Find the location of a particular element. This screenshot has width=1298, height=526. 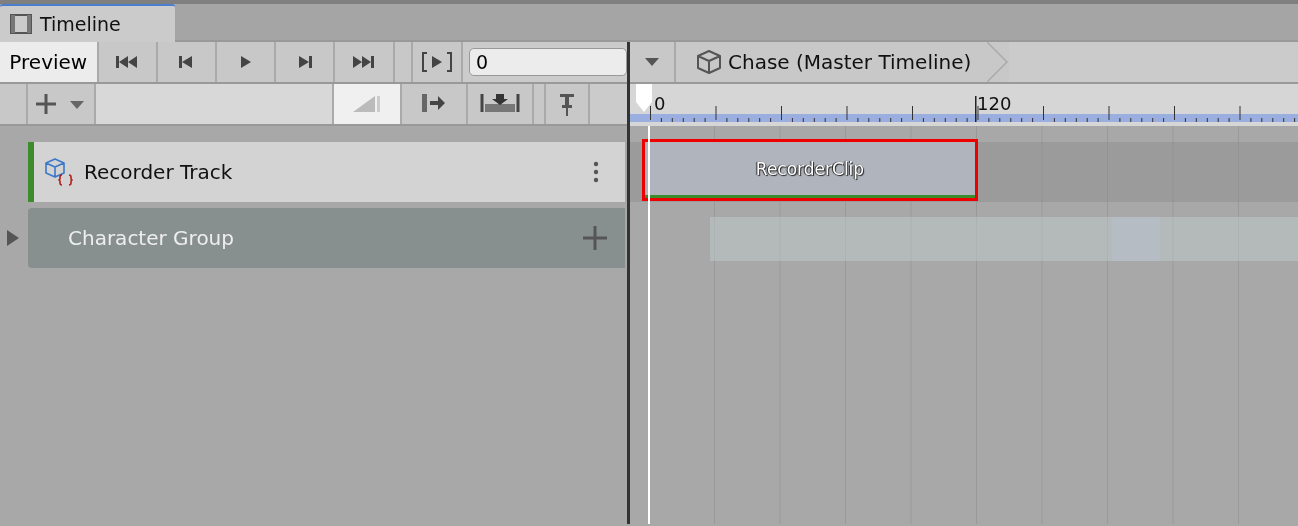

recorder-icon is located at coordinates (59, 172).